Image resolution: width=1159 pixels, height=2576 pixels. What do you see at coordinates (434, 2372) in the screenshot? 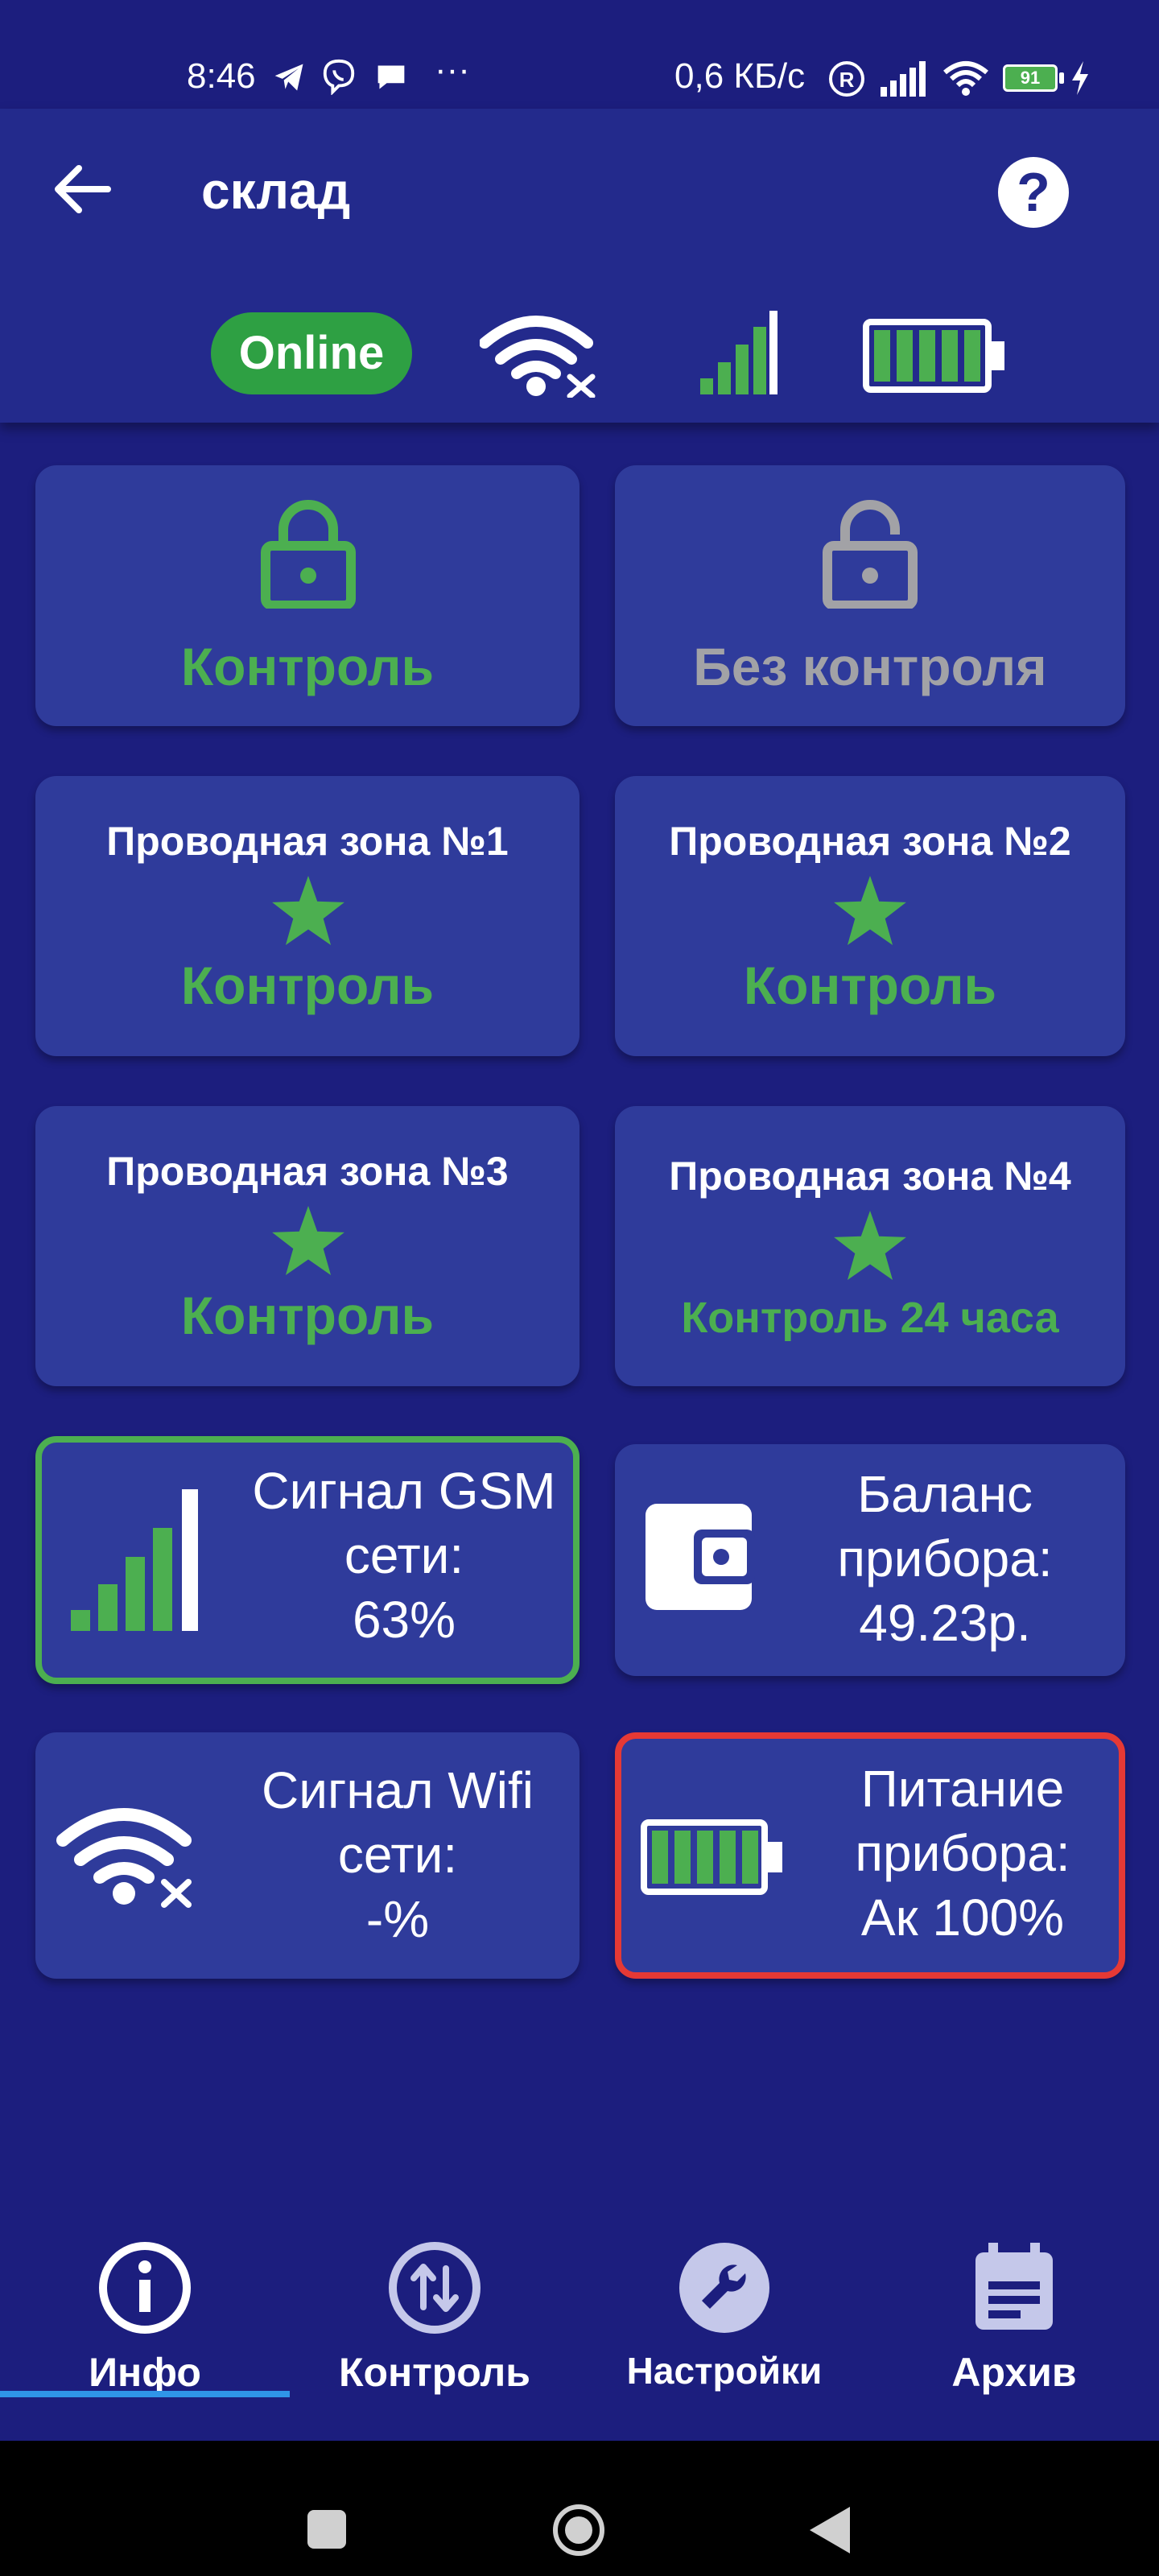
I see `nav-tab-label: Контроль` at bounding box center [434, 2372].